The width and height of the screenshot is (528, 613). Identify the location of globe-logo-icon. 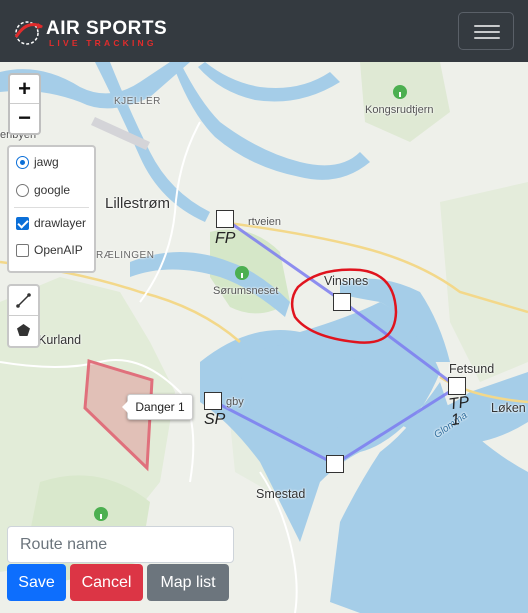
(28, 33).